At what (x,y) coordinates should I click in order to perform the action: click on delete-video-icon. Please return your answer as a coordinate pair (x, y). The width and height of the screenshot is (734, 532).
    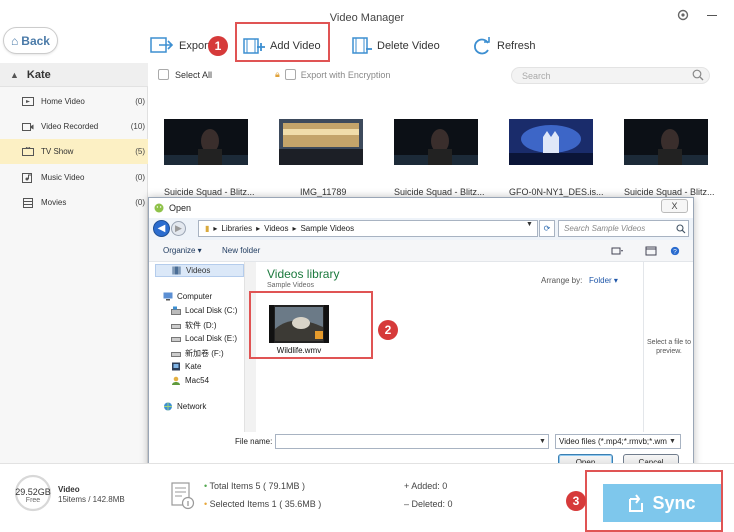
    Looking at the image, I should click on (362, 45).